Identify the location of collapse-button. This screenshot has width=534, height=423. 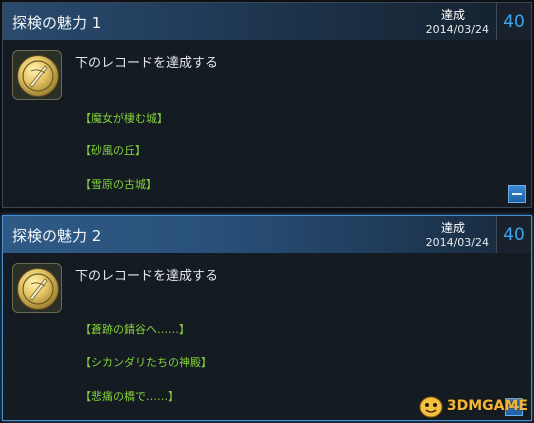
(517, 194).